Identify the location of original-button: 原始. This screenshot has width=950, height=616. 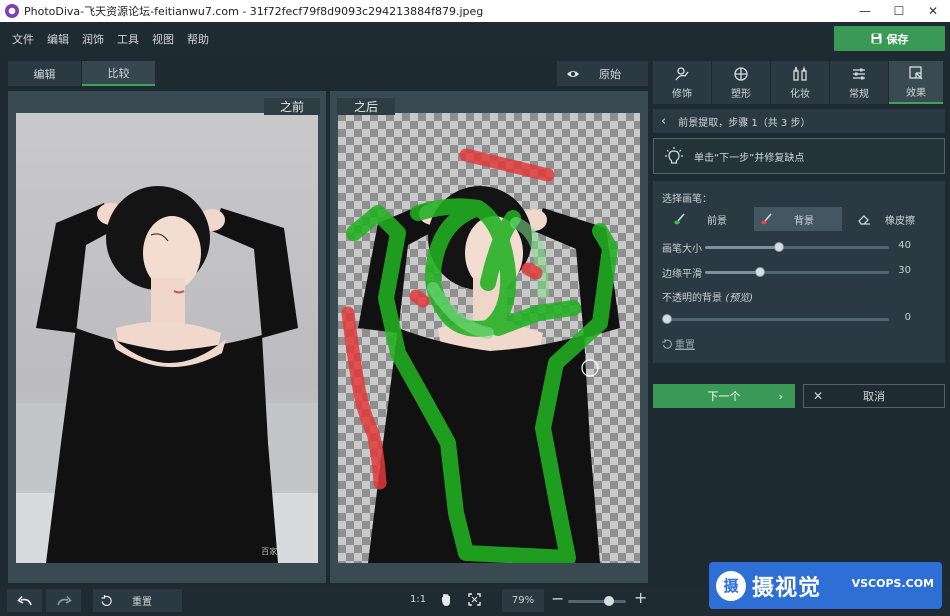
(602, 73).